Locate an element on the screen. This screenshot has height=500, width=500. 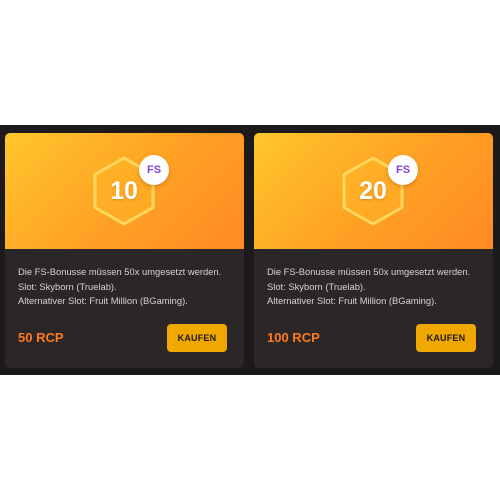
card-header: 20 FS is located at coordinates (373, 191).